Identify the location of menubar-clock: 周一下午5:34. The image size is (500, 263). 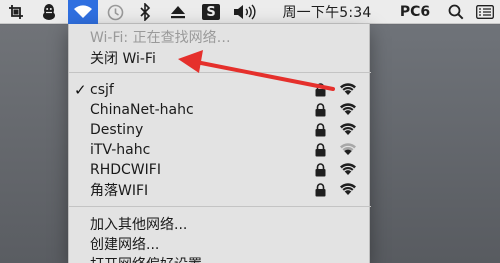
(327, 12).